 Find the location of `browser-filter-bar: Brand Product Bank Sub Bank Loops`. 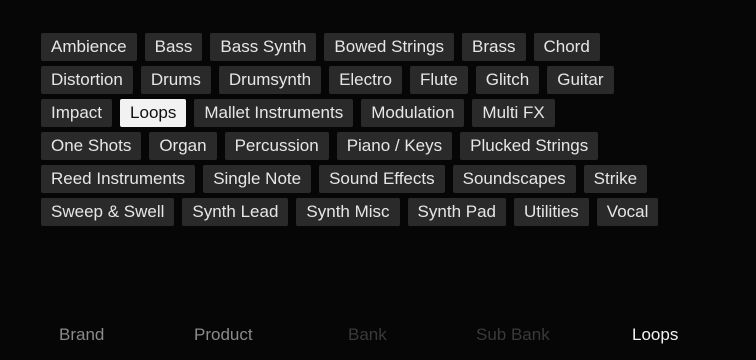

browser-filter-bar: Brand Product Bank Sub Bank Loops is located at coordinates (378, 335).